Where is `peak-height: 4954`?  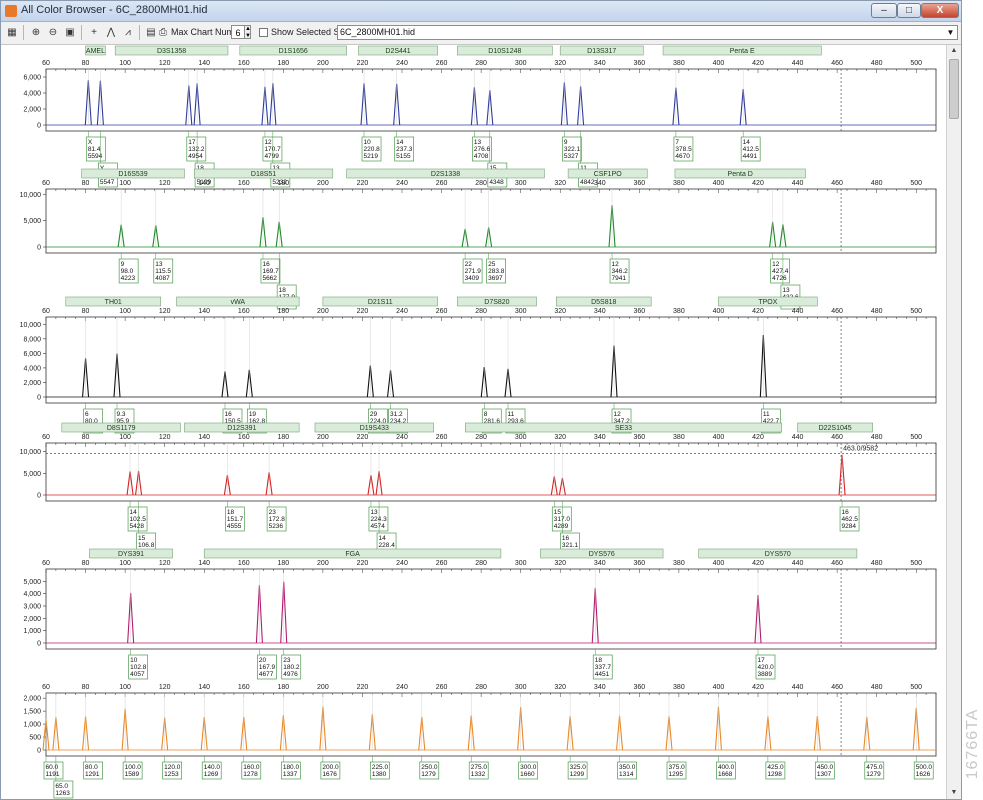 peak-height: 4954 is located at coordinates (195, 156).